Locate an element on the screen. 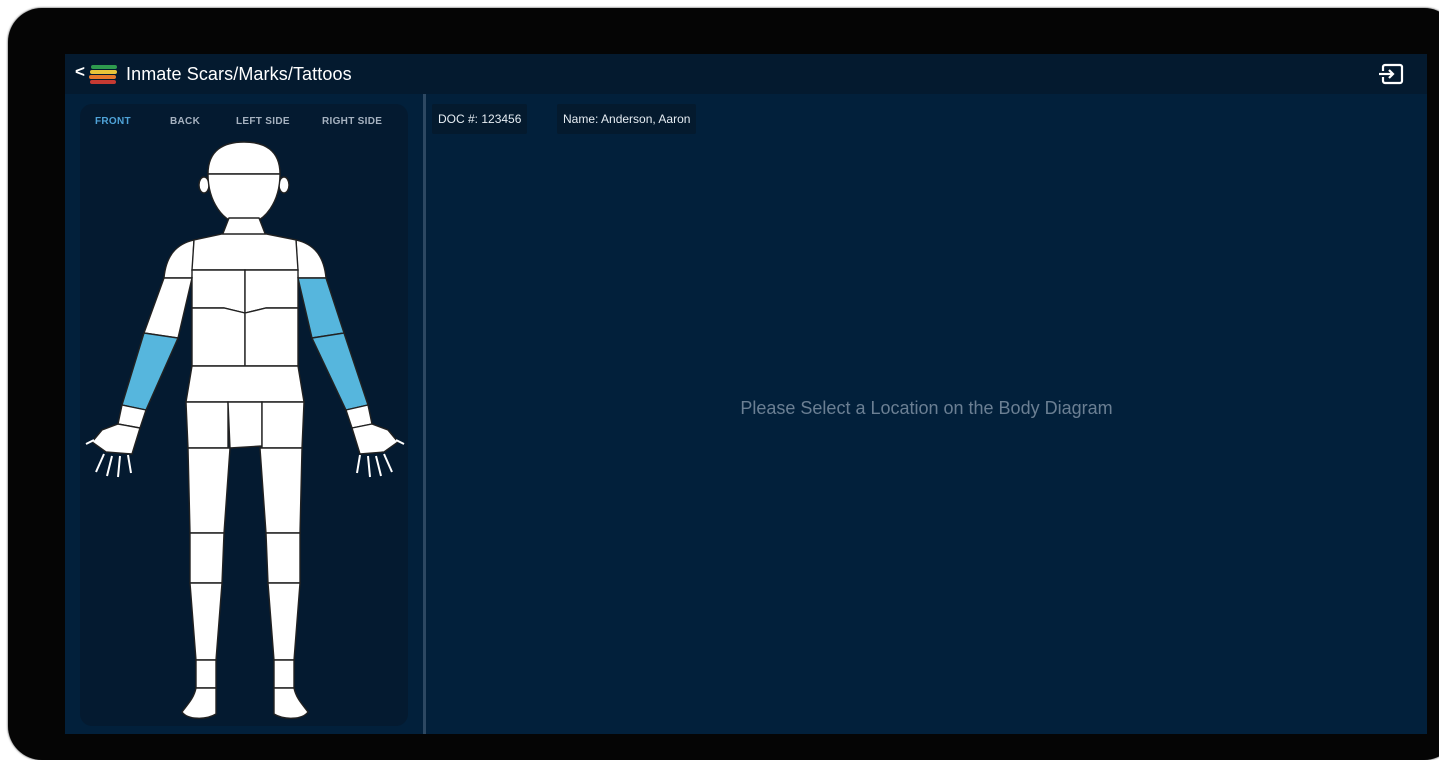 Image resolution: width=1439 pixels, height=760 pixels. head-top is located at coordinates (244, 158).